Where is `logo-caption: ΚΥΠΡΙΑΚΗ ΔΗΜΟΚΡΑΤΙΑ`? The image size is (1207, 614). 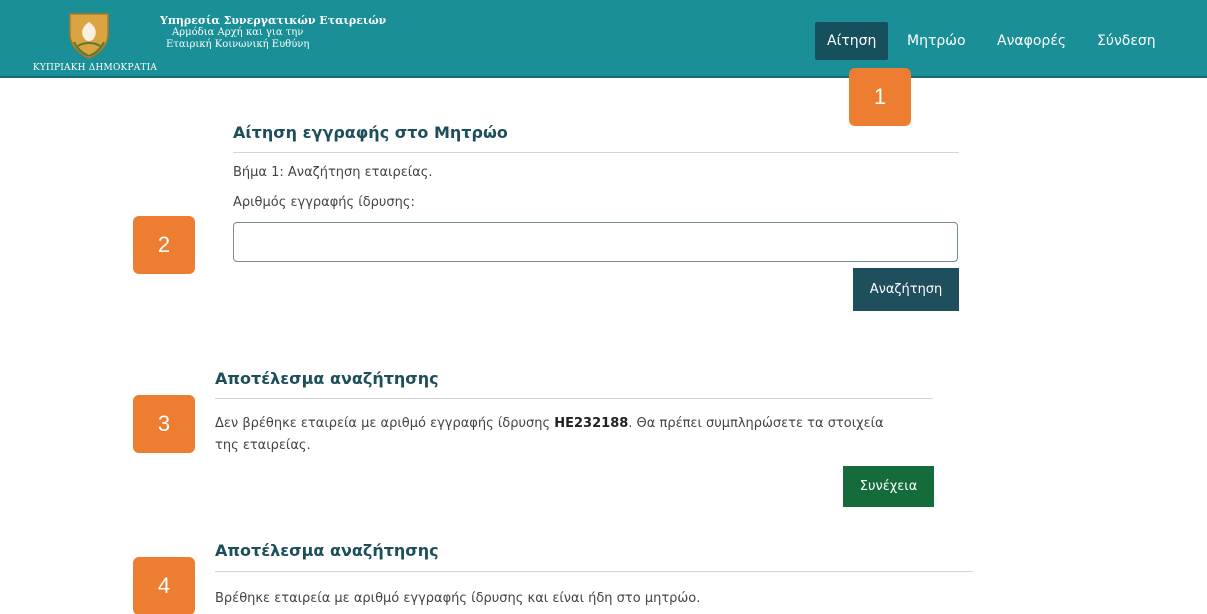 logo-caption: ΚΥΠΡΙΑΚΗ ΔΗΜΟΚΡΑΤΙΑ is located at coordinates (95, 68).